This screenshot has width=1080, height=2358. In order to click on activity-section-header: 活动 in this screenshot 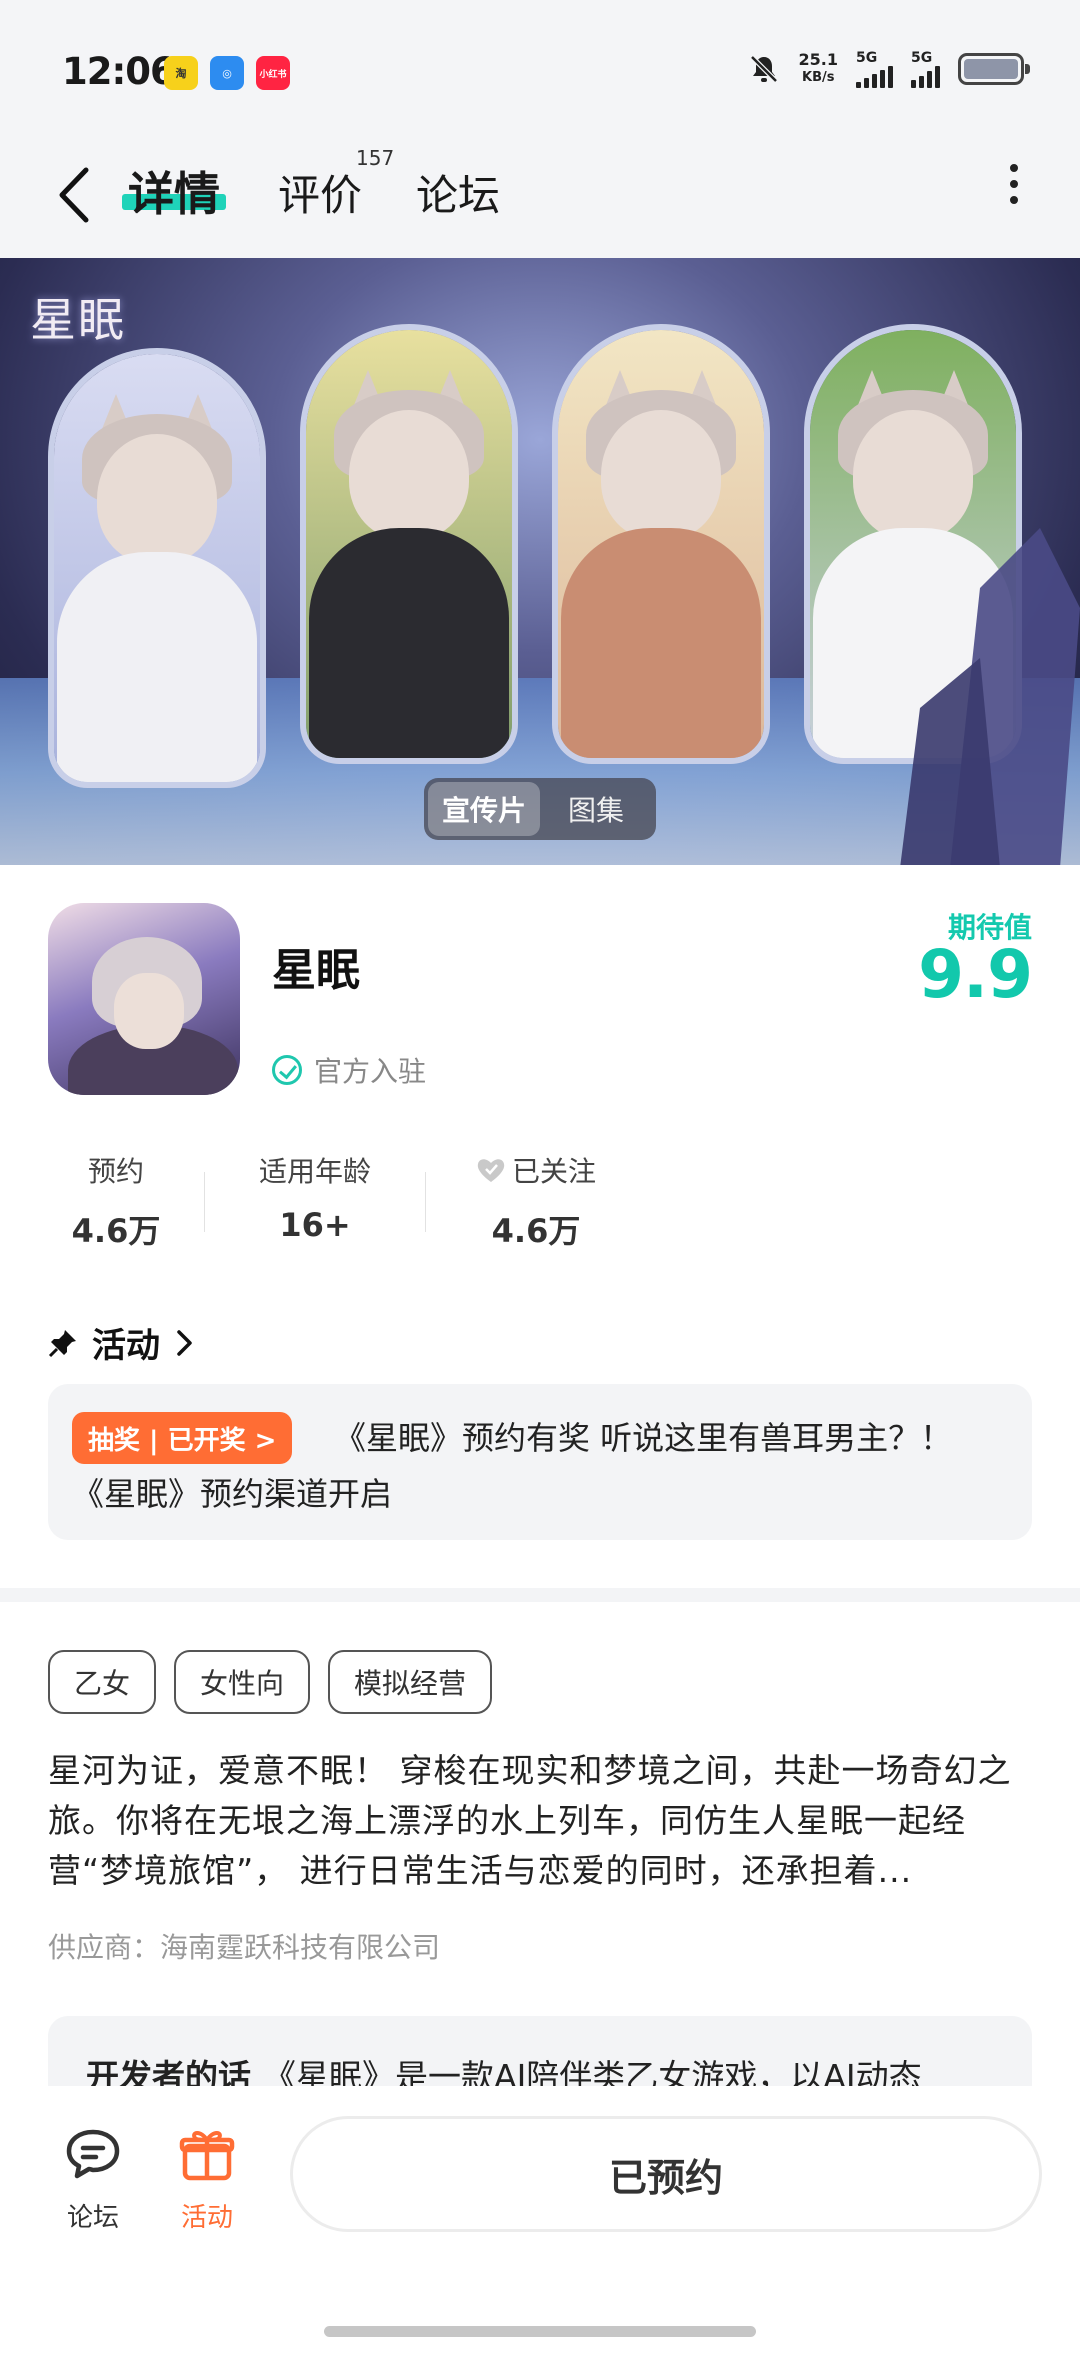, I will do `click(122, 1342)`.